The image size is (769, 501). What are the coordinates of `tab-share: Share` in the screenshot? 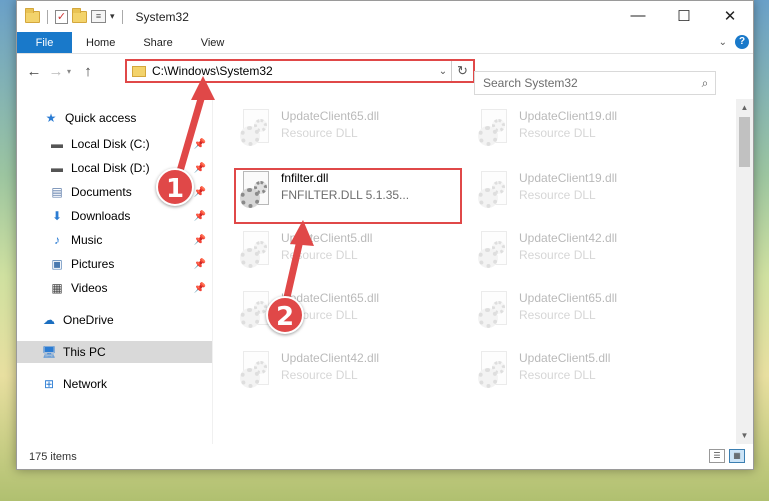 It's located at (157, 42).